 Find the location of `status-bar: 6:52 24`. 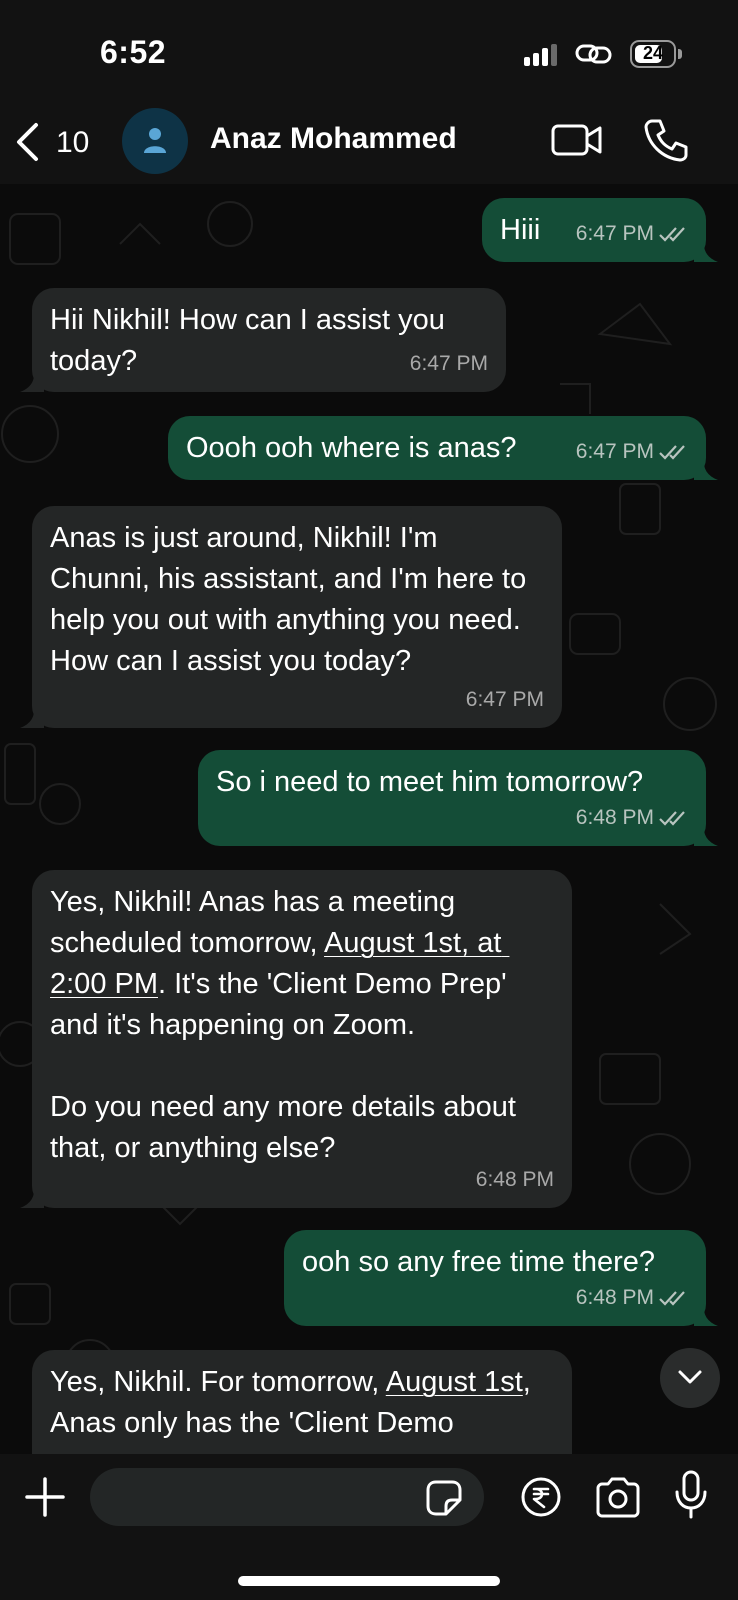

status-bar: 6:52 24 is located at coordinates (369, 50).